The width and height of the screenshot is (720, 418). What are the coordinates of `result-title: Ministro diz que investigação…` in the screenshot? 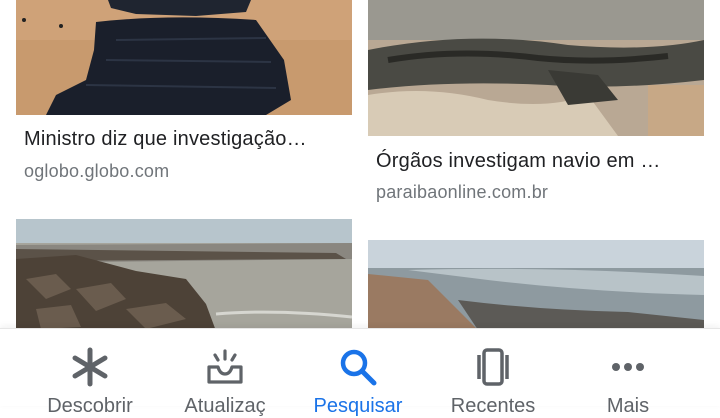 It's located at (165, 139).